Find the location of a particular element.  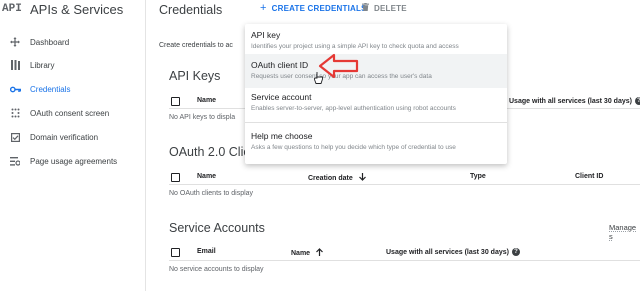

menu-item-title: Help me choose is located at coordinates (282, 136).